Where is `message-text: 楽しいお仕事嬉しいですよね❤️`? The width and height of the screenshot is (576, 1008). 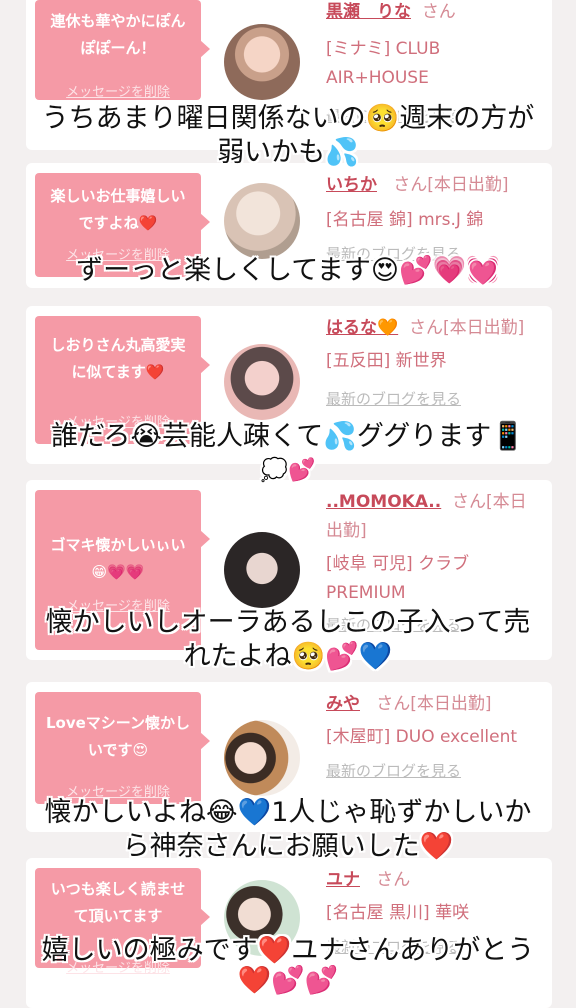 message-text: 楽しいお仕事嬉しいですよね❤️ is located at coordinates (118, 209).